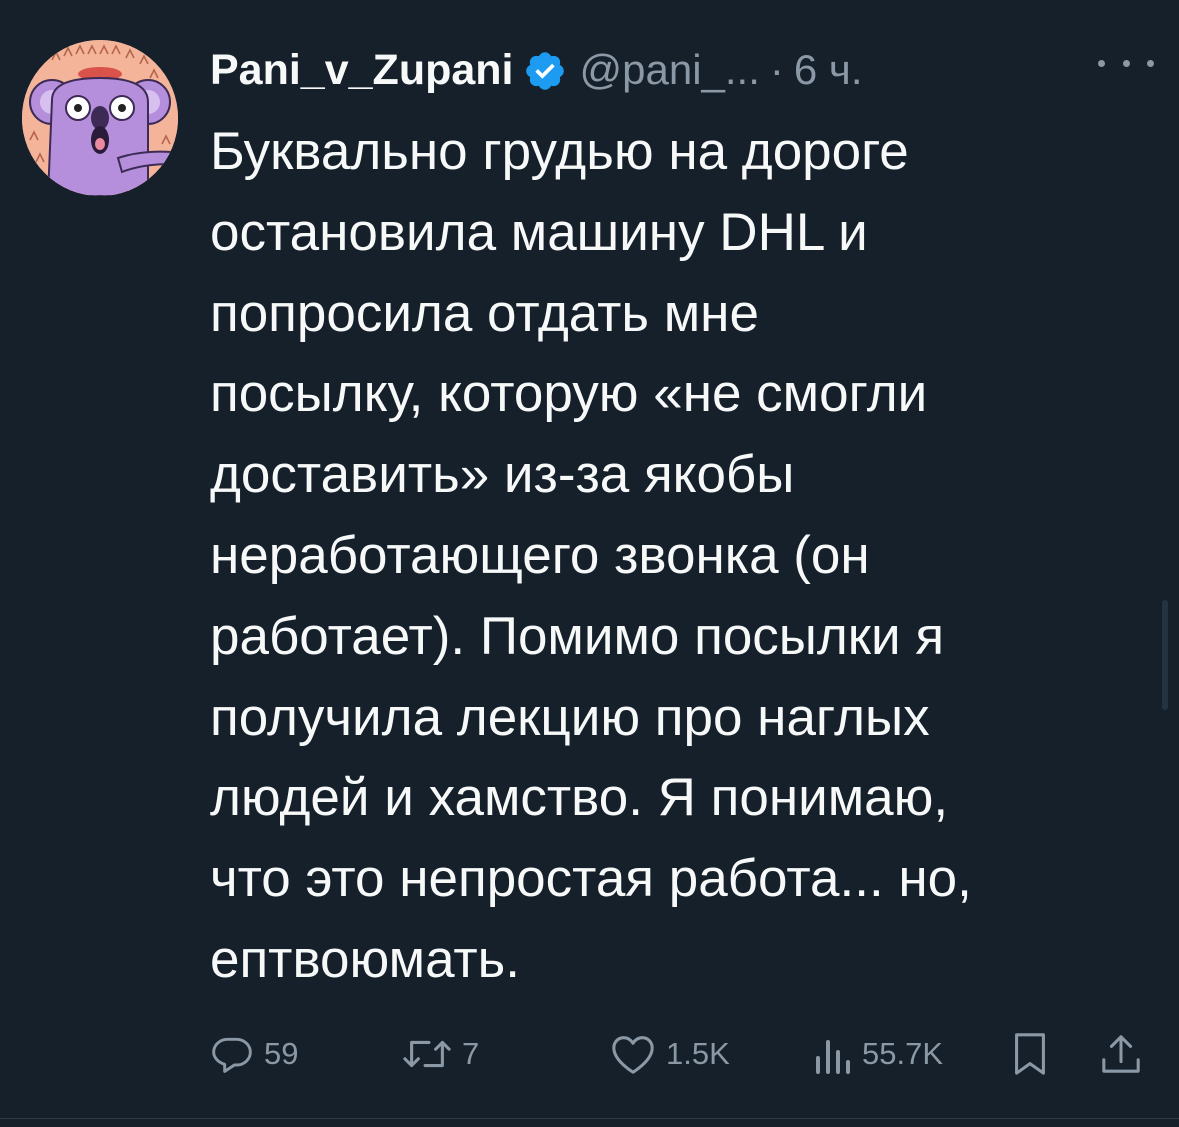 Image resolution: width=1179 pixels, height=1127 pixels. What do you see at coordinates (828, 70) in the screenshot?
I see `timestamp: 6 ч.` at bounding box center [828, 70].